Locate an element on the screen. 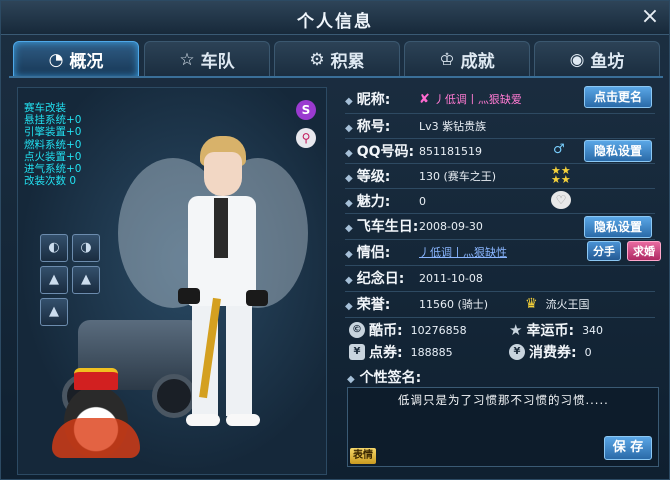 Image resolution: width=670 pixels, height=480 pixels. level-value: 130 (赛车之王) is located at coordinates (458, 176).